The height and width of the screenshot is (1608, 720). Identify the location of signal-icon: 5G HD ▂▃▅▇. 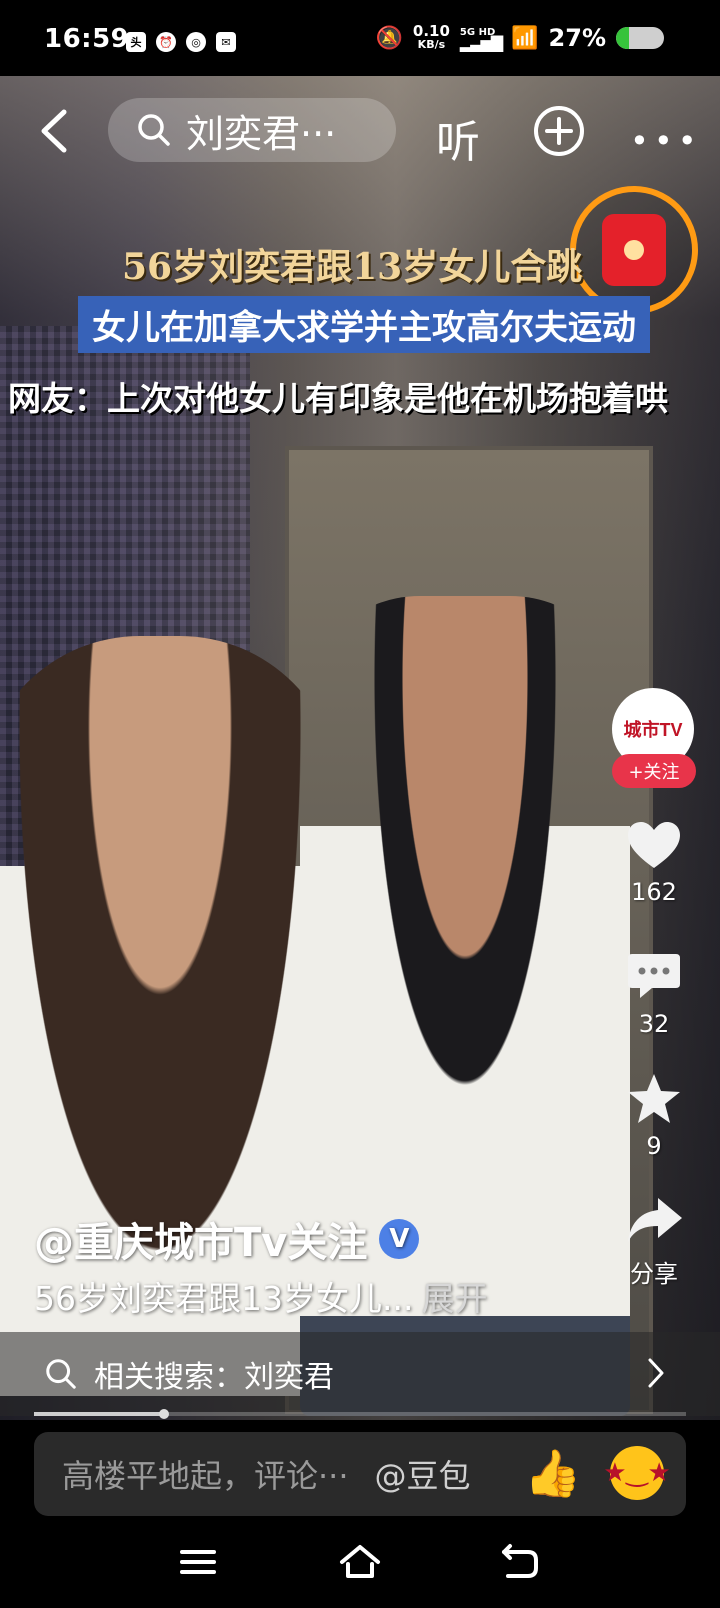
(481, 39).